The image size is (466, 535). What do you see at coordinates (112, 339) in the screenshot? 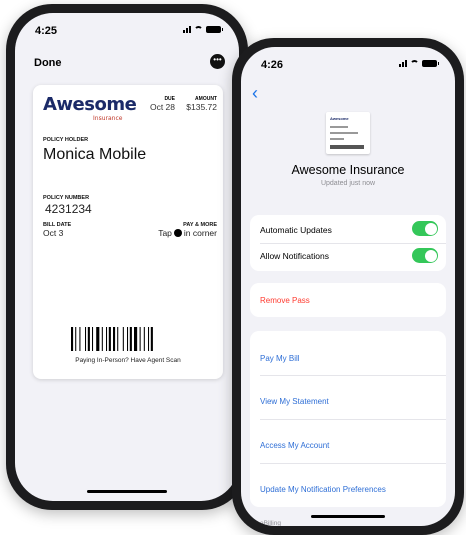
I see `barcode` at bounding box center [112, 339].